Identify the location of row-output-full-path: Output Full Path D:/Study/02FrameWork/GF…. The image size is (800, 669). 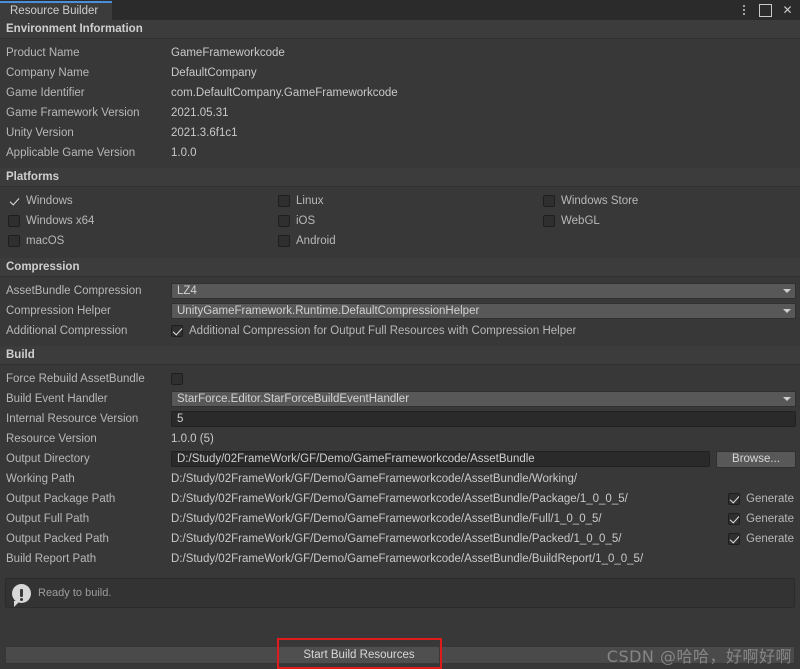
(400, 519).